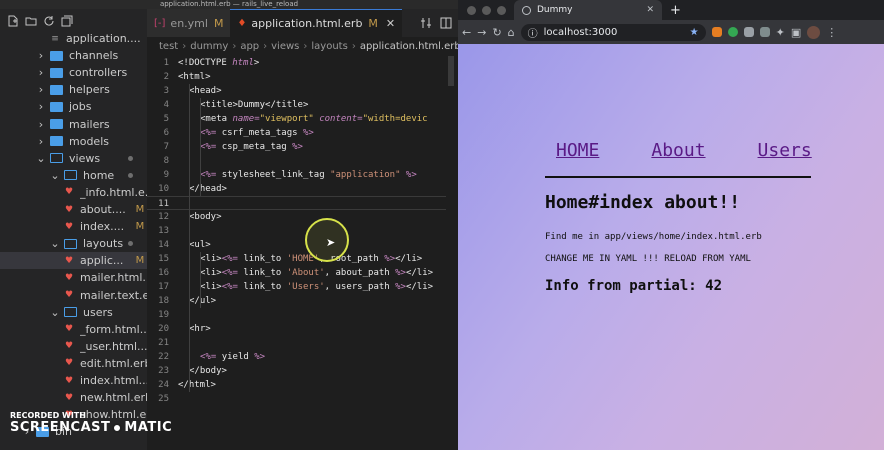  Describe the element at coordinates (73, 89) in the screenshot. I see `folder-item-helpers: › helpers` at that location.